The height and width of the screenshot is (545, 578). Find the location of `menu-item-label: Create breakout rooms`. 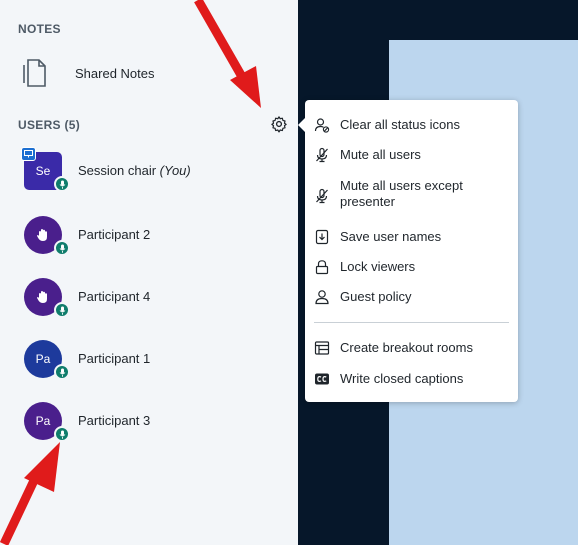

menu-item-label: Create breakout rooms is located at coordinates (406, 347).